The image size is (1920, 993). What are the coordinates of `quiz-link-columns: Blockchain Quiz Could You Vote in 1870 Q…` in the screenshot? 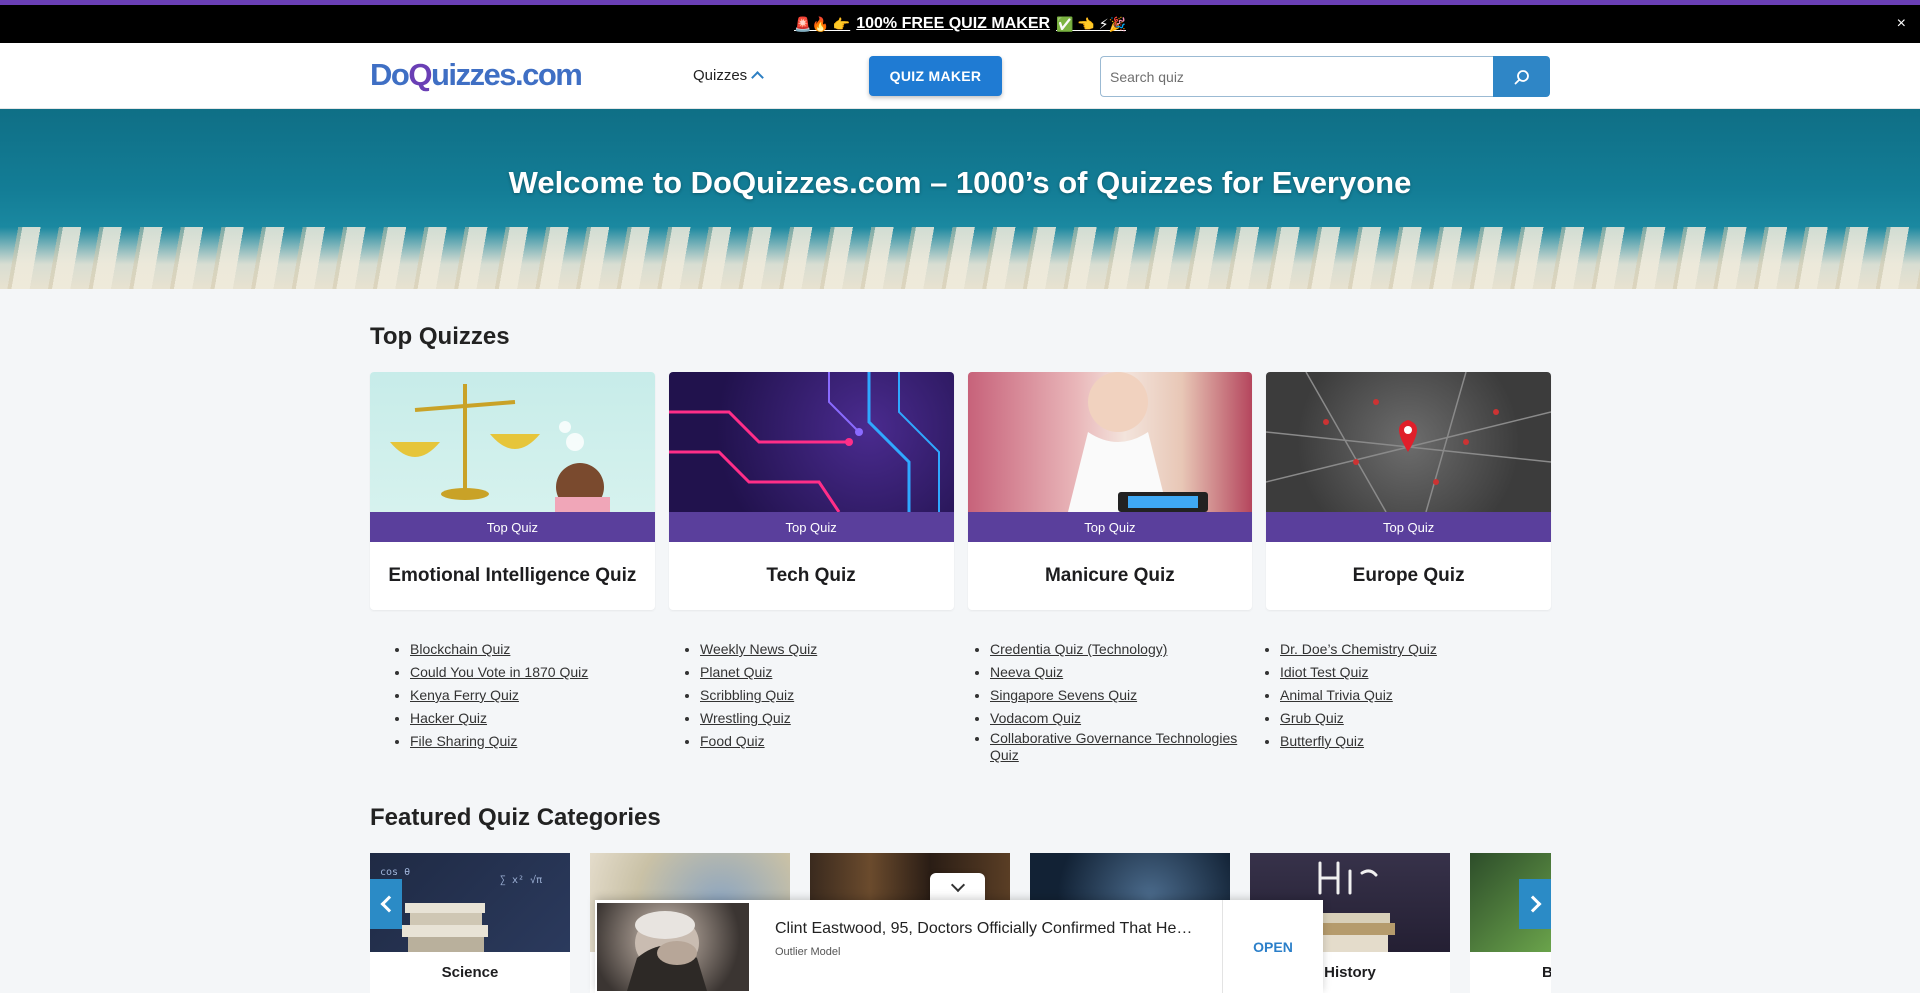 It's located at (960, 701).